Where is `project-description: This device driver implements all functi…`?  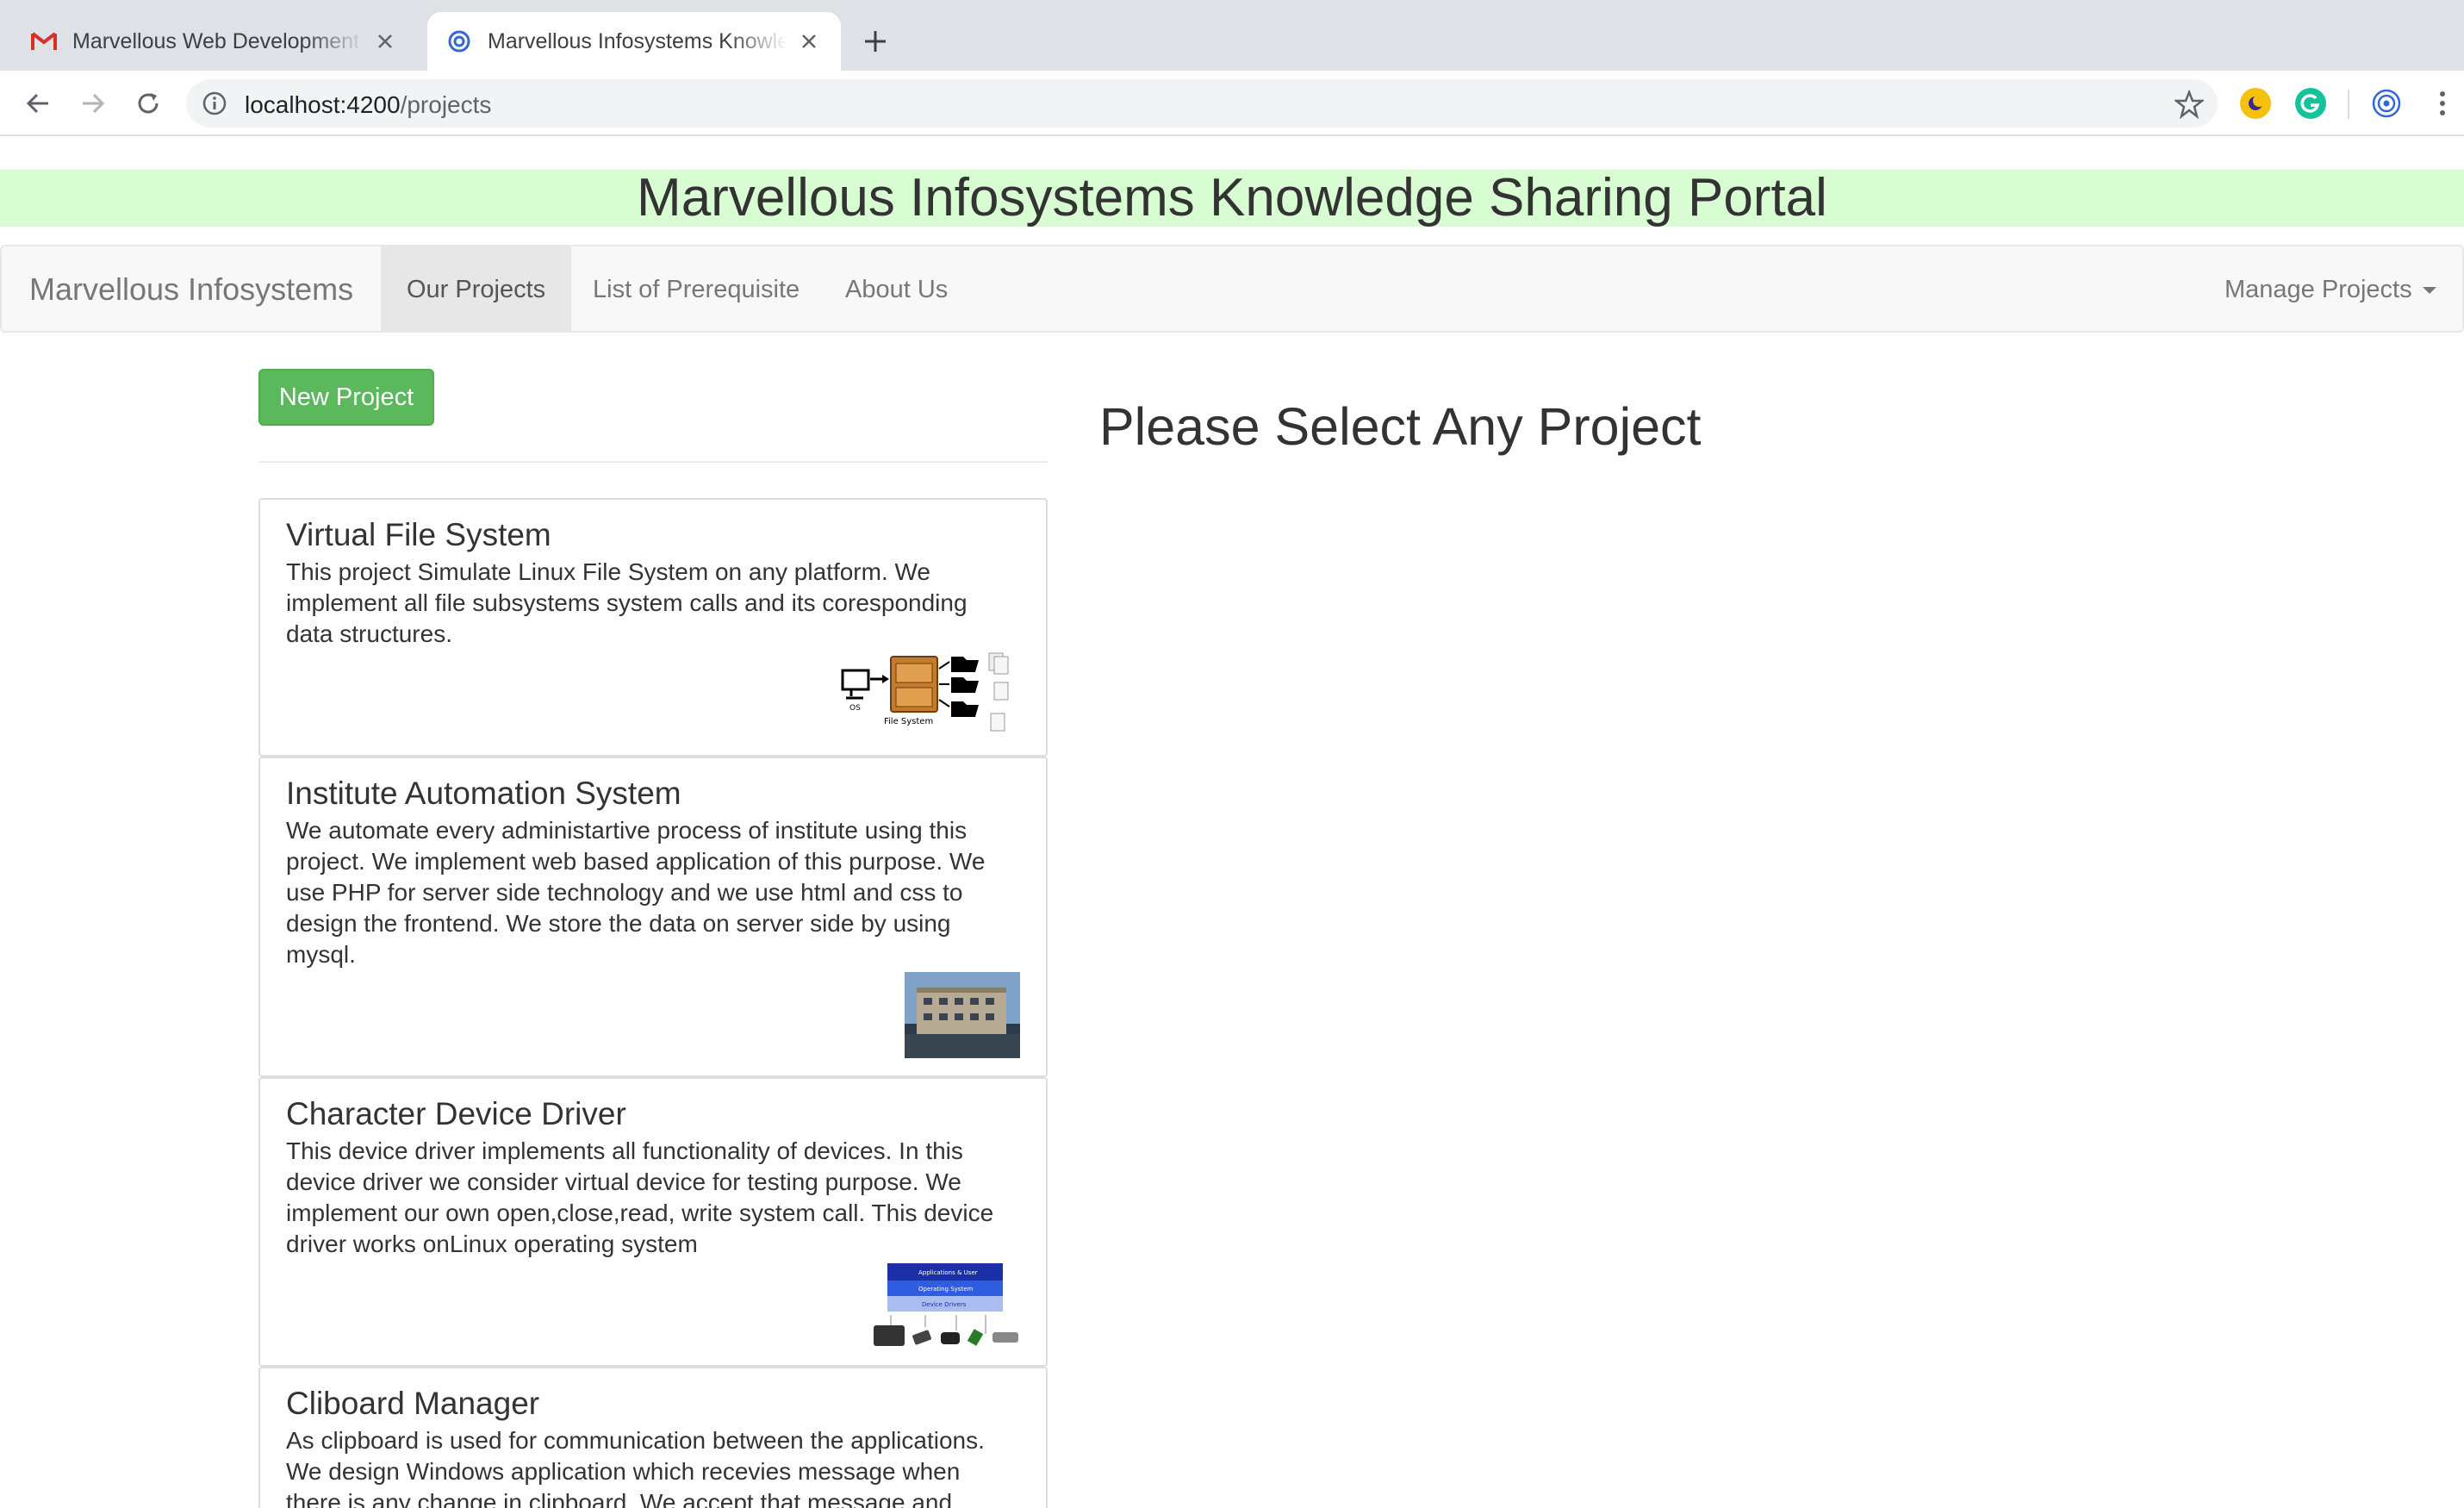 project-description: This device driver implements all functi… is located at coordinates (640, 1197).